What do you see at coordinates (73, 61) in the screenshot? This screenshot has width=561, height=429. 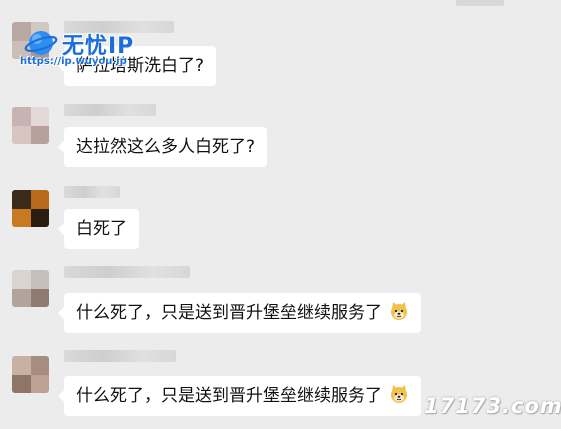 I see `logo-url-text: https://ip.wuyou.ip` at bounding box center [73, 61].